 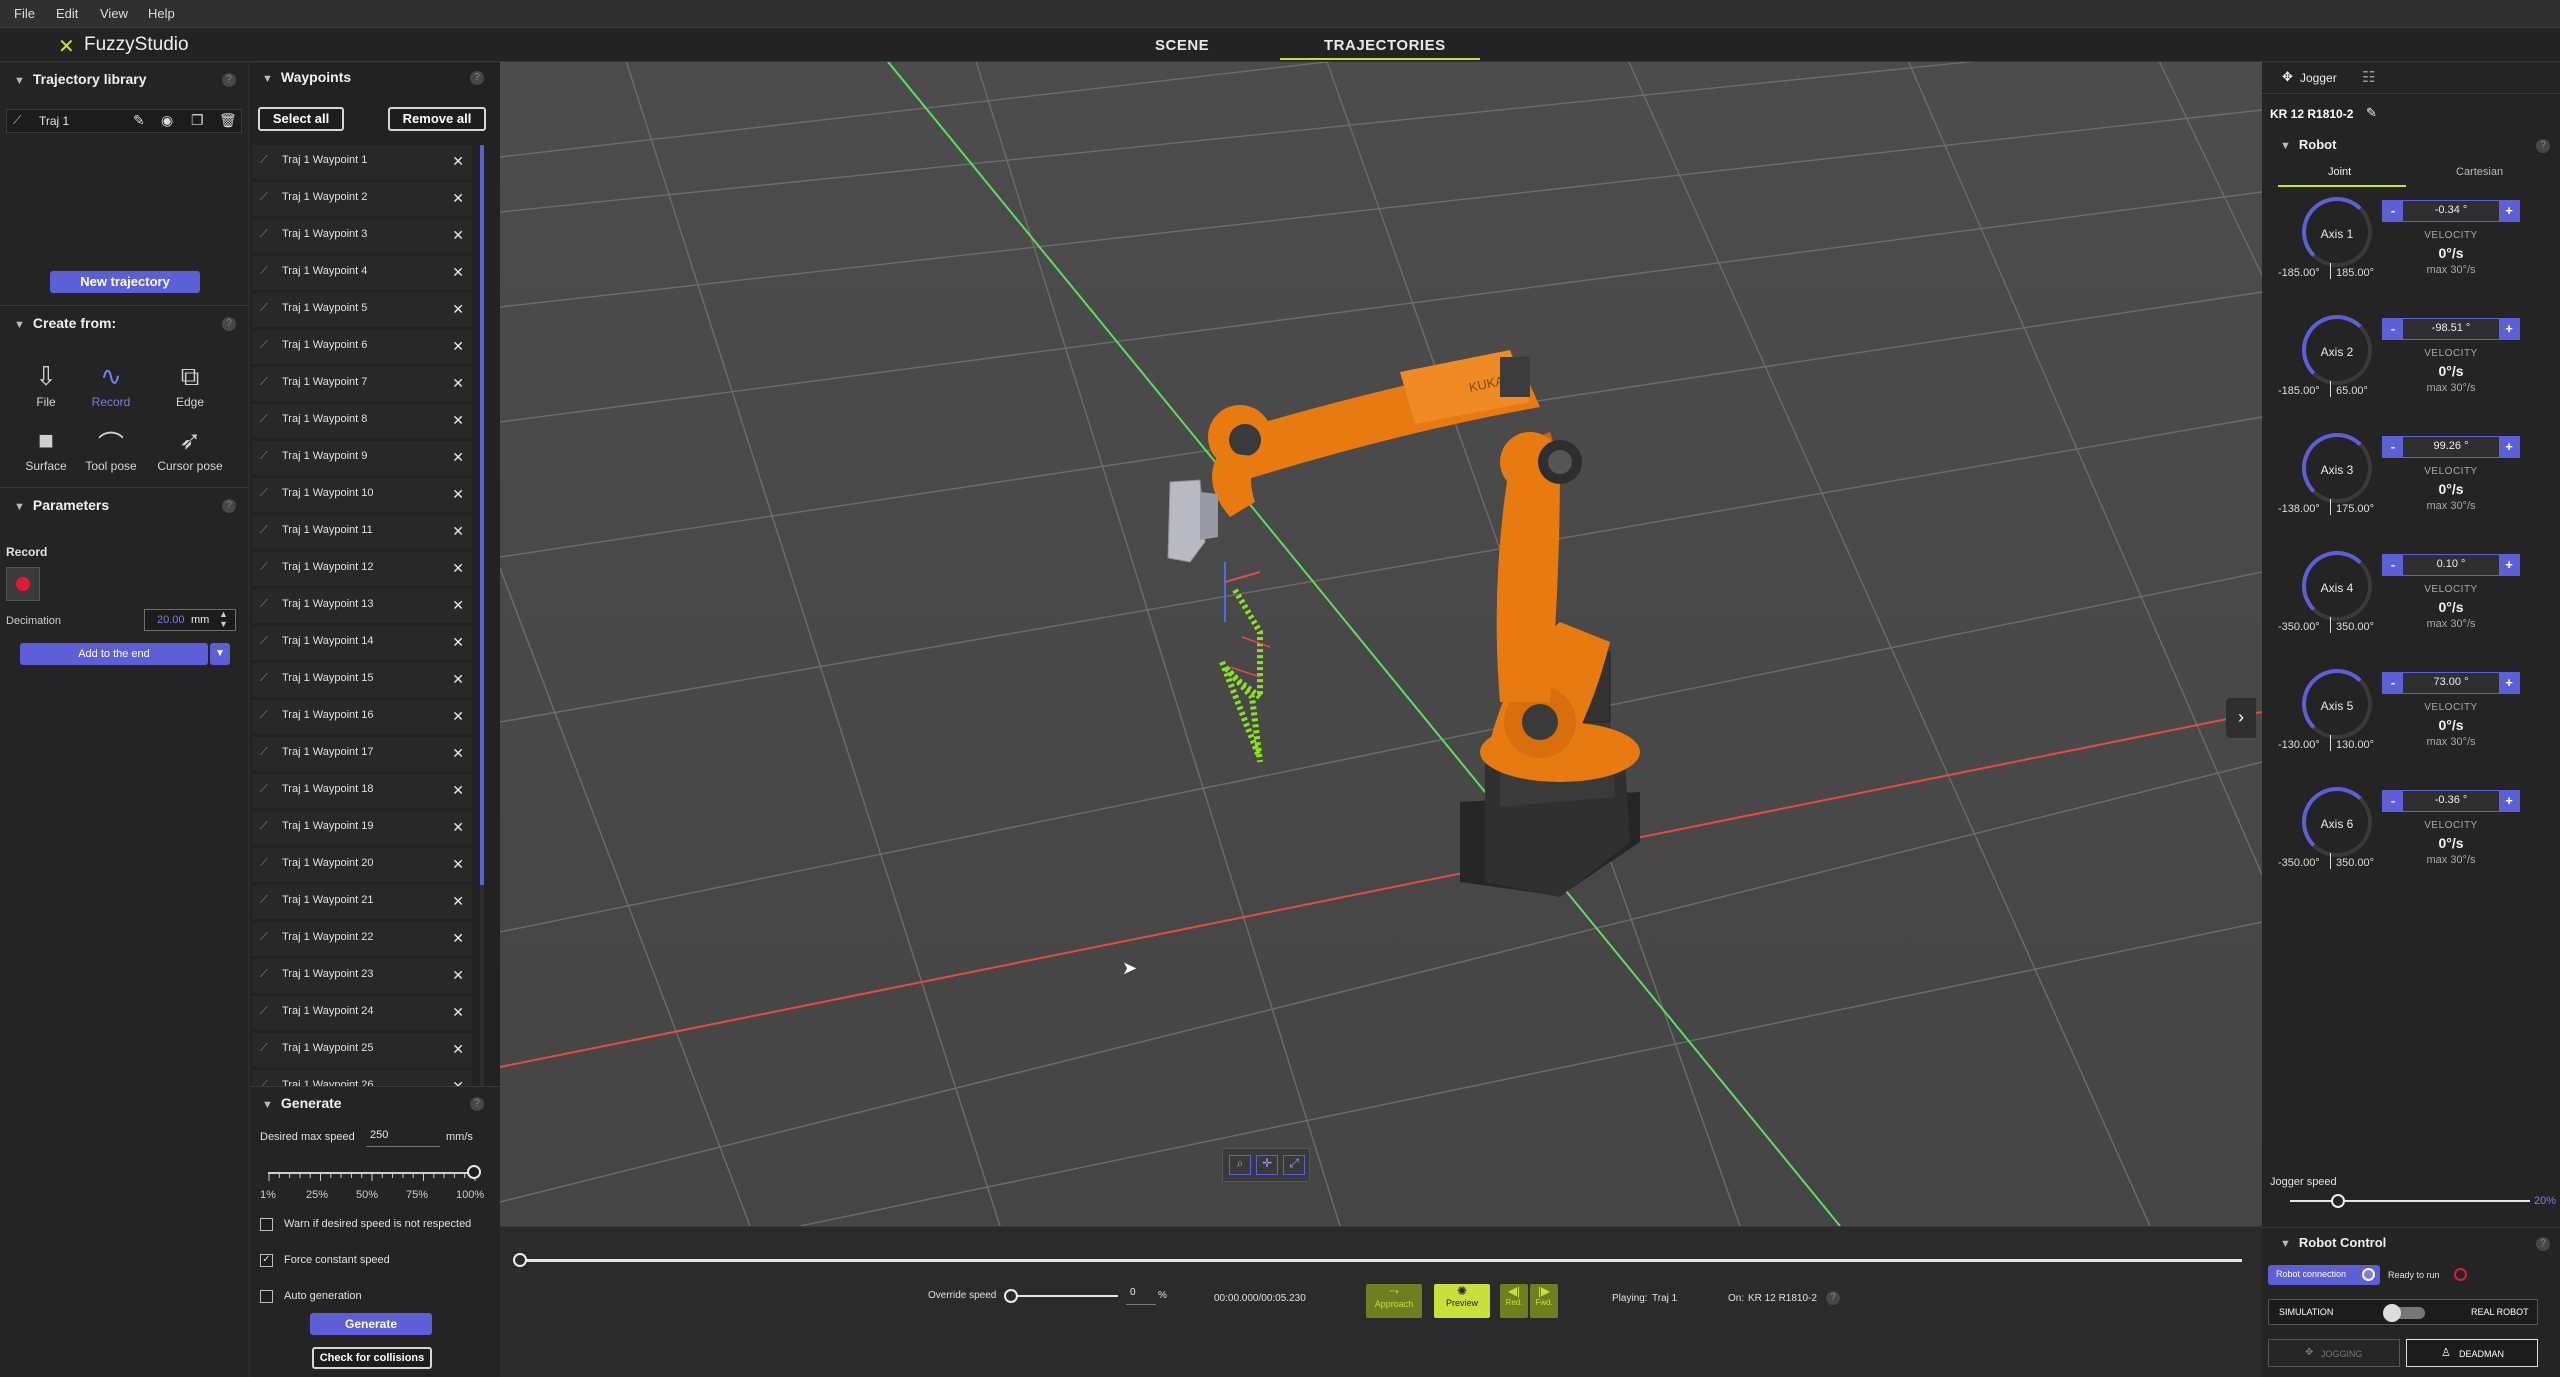 I want to click on tab-joint: Joint, so click(x=2339, y=172).